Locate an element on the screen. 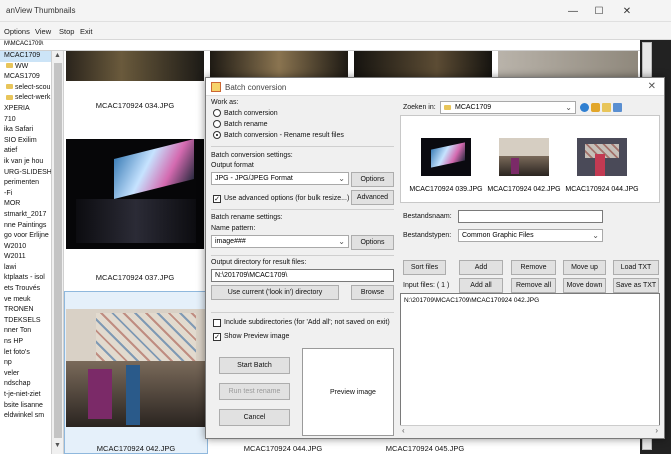 Image resolution: width=671 pixels, height=454 pixels. scroll-left-icon: ‹ is located at coordinates (403, 430).